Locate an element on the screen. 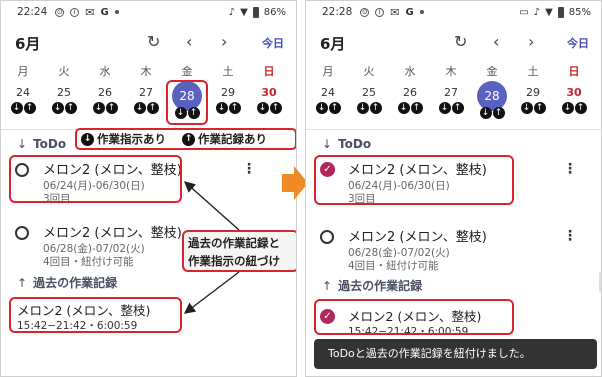  date-number: 24 is located at coordinates (23, 92).